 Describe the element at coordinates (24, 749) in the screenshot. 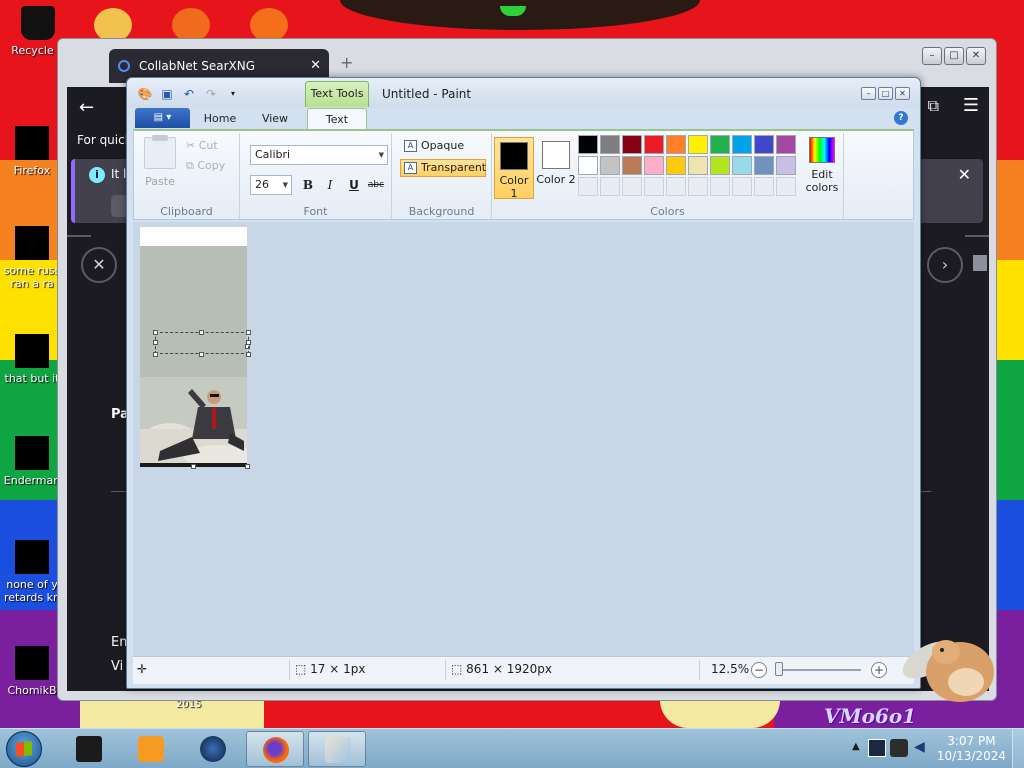

I see `start-button` at that location.